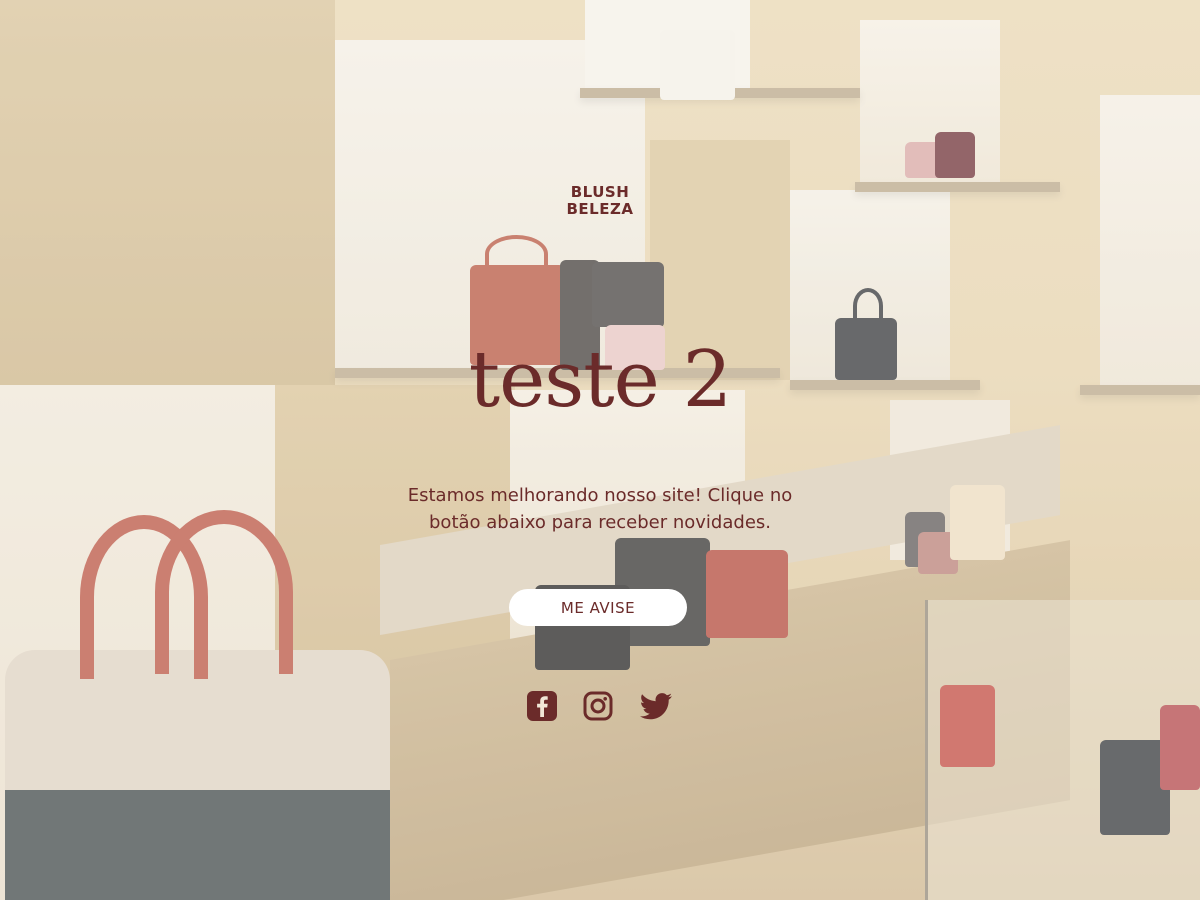 The width and height of the screenshot is (1200, 900). What do you see at coordinates (656, 706) in the screenshot?
I see `twitter-icon` at bounding box center [656, 706].